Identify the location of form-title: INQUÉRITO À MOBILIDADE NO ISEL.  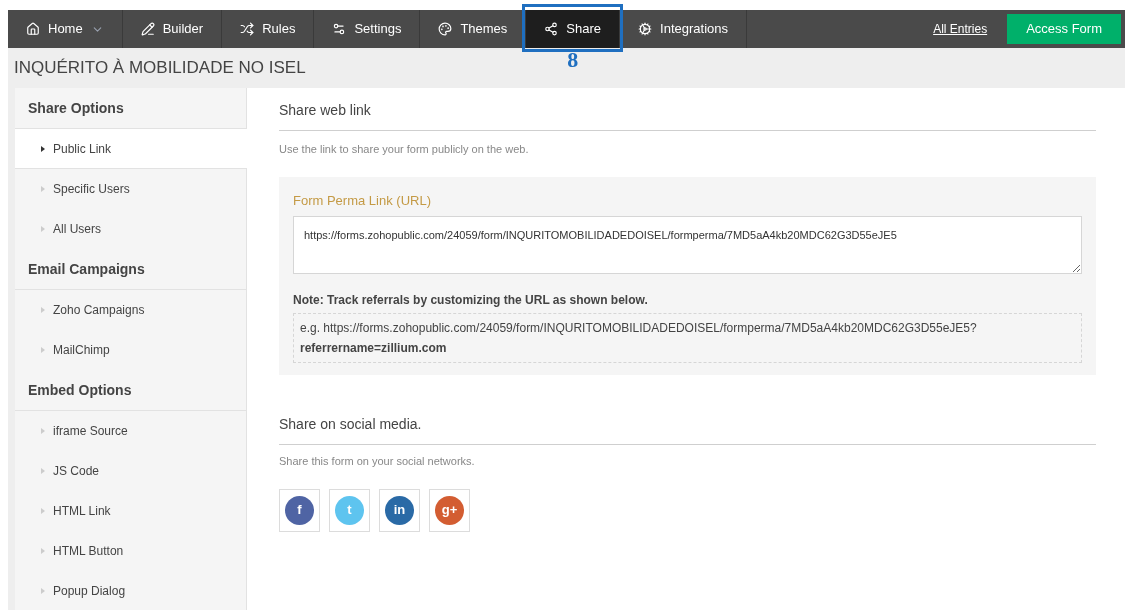
(160, 68).